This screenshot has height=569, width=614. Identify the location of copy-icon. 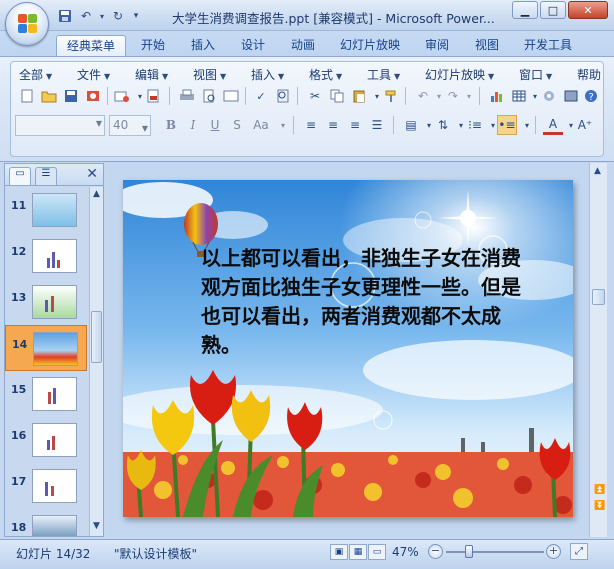
(337, 96).